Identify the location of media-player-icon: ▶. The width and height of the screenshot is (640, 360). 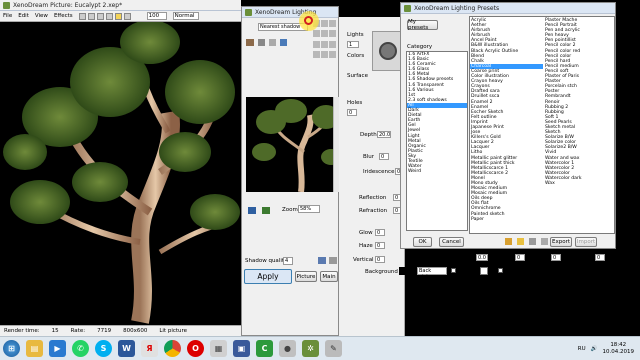
(57, 348).